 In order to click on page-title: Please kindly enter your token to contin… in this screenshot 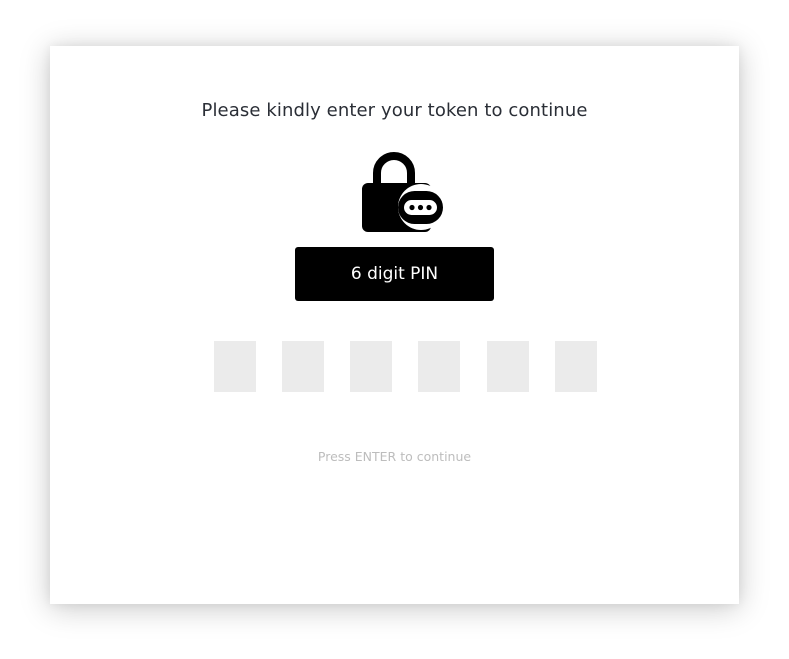, I will do `click(394, 110)`.